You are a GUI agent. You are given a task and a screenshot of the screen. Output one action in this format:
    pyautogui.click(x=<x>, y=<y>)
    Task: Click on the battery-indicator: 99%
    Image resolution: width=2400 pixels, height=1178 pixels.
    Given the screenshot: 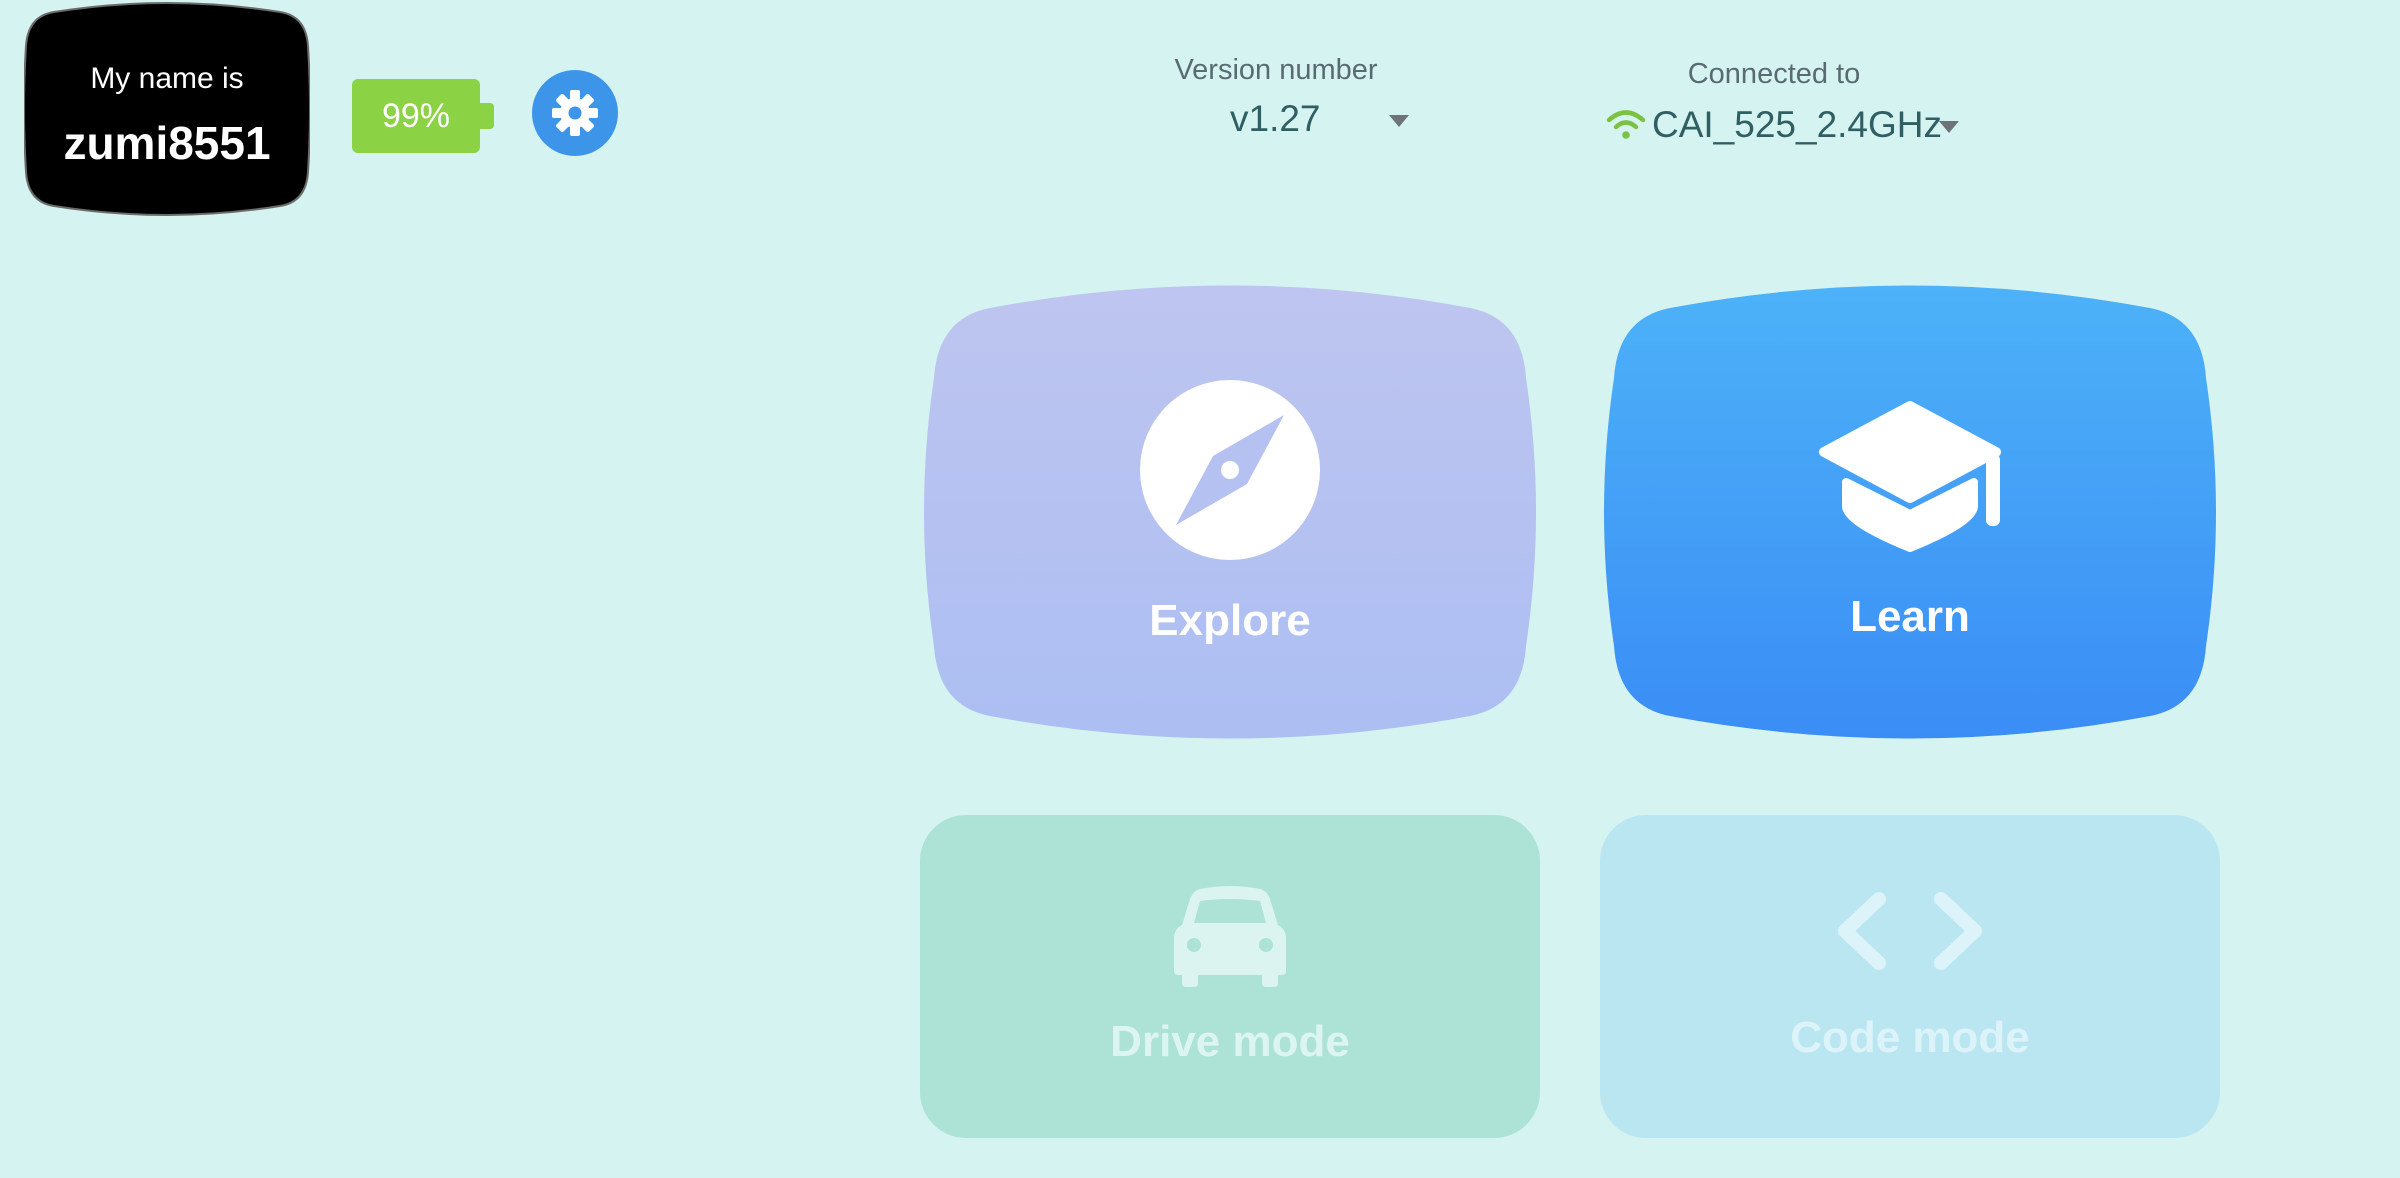 What is the action you would take?
    pyautogui.click(x=423, y=116)
    